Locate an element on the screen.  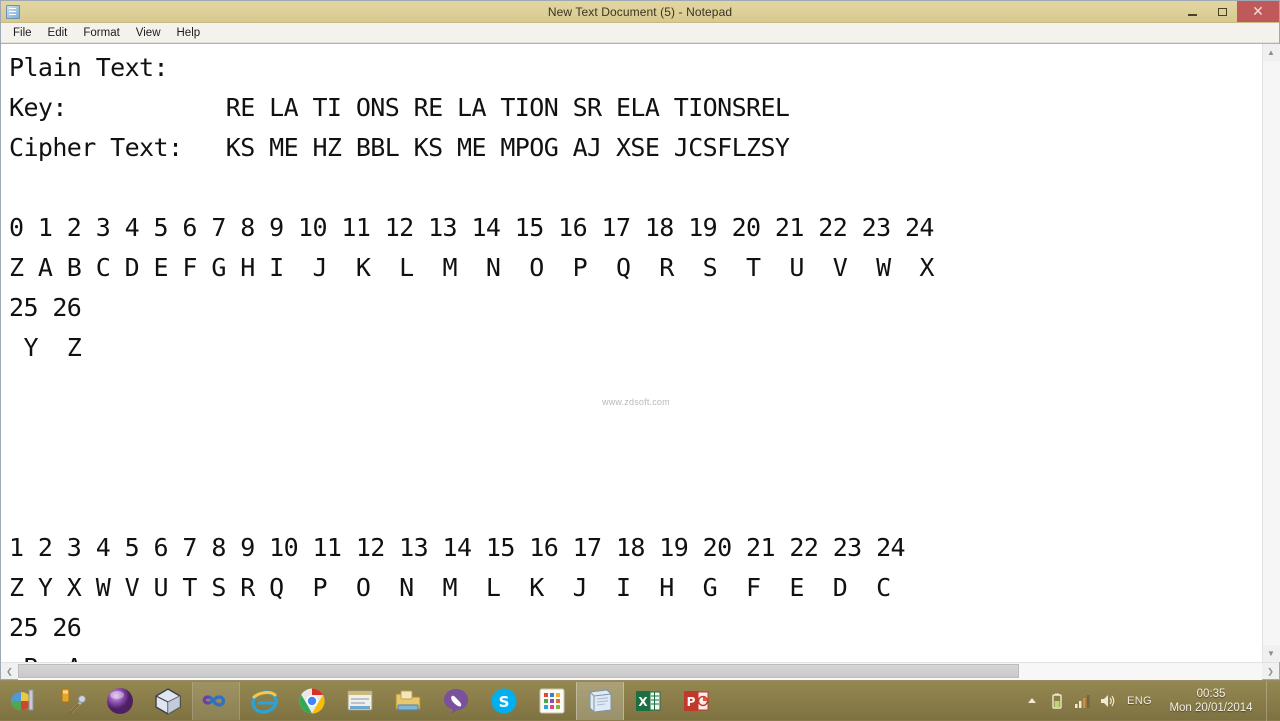
minimize-button is located at coordinates (1192, 11).